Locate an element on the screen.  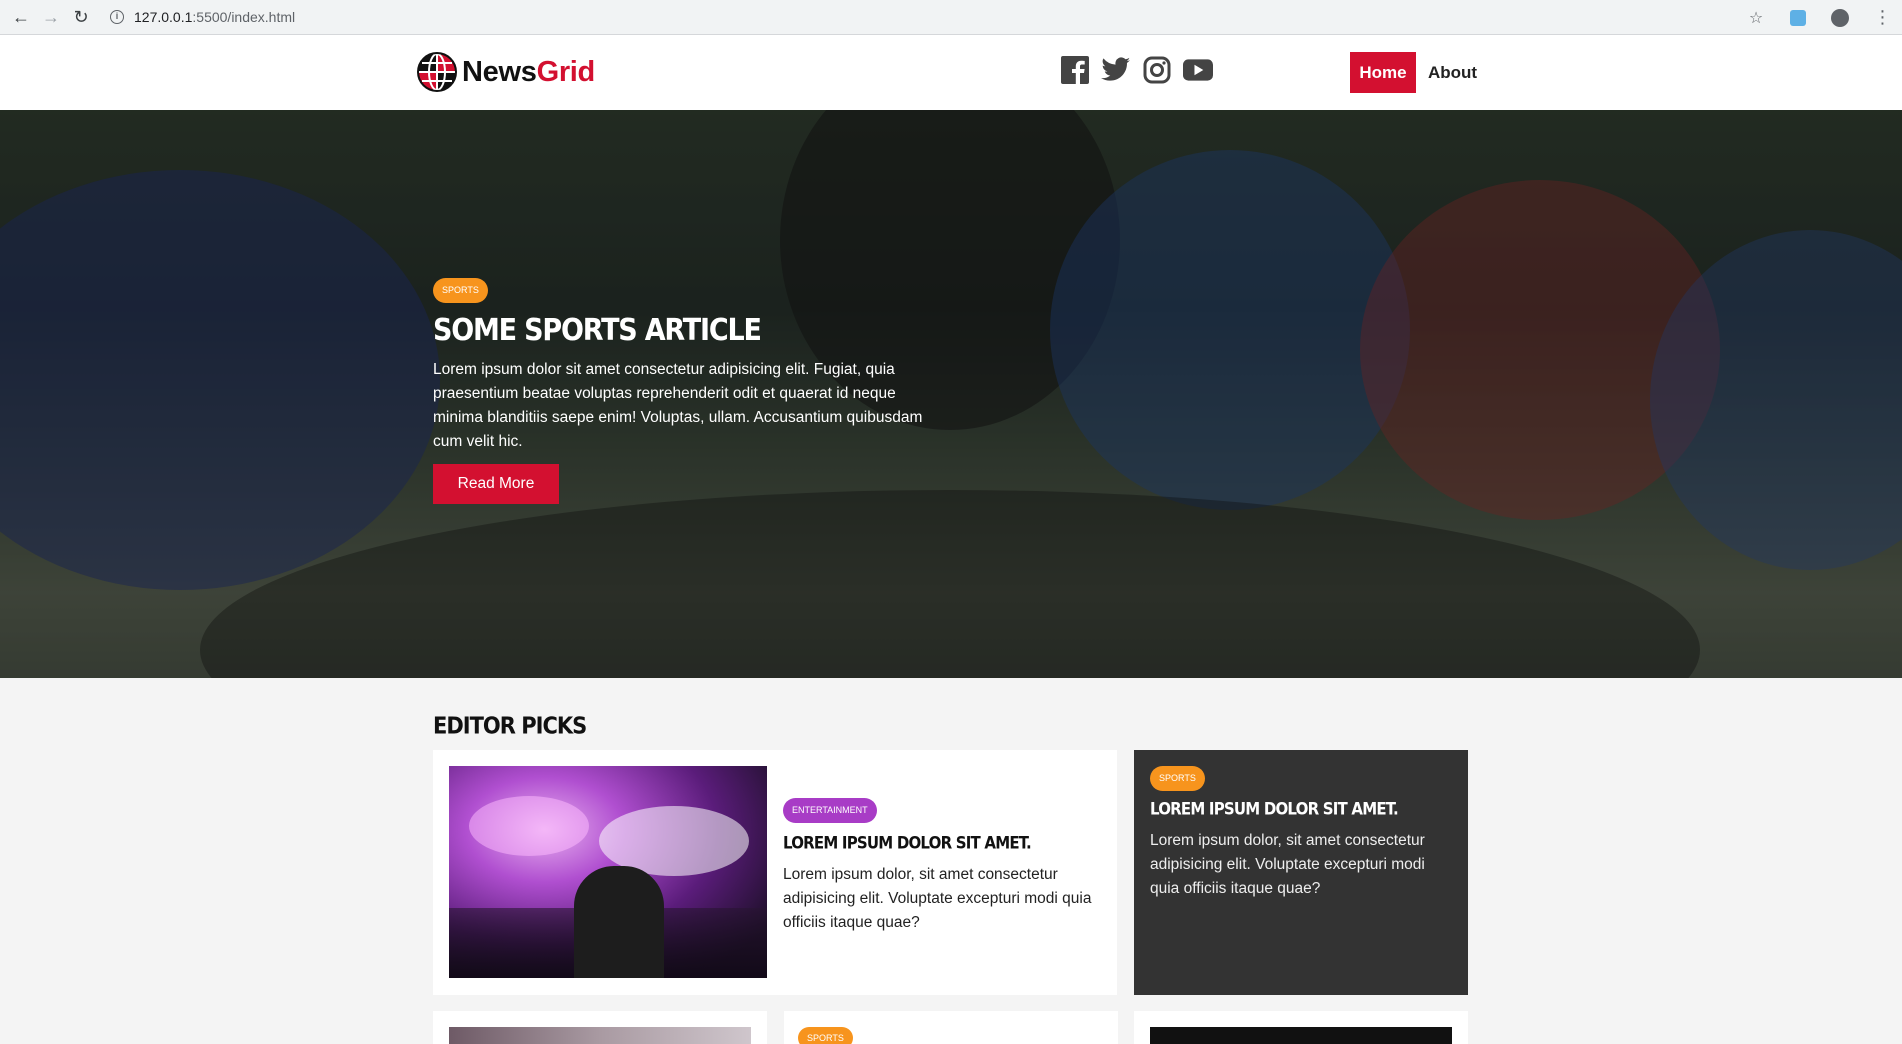
logo-grid: Grid is located at coordinates (566, 71).